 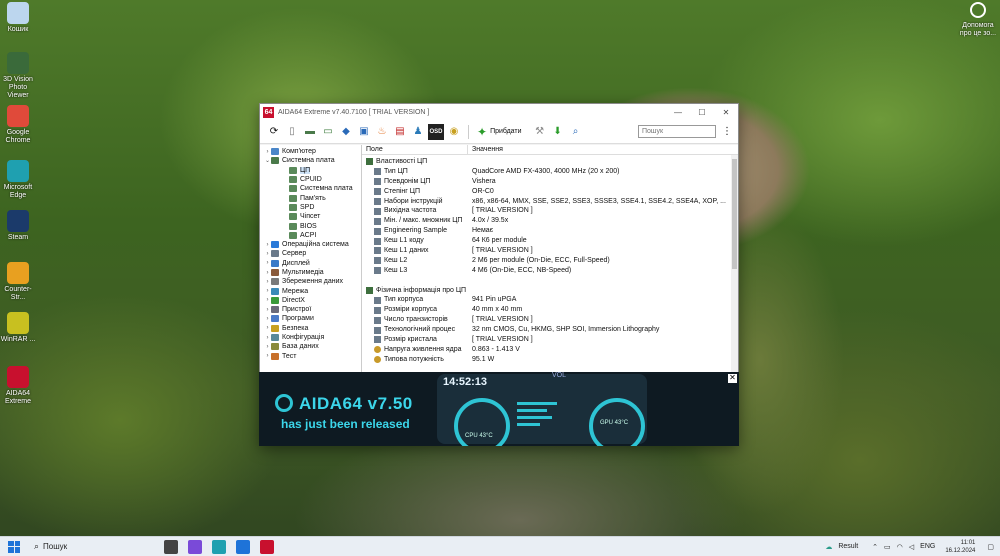 I want to click on scrollbar-thumb, so click(x=734, y=214).